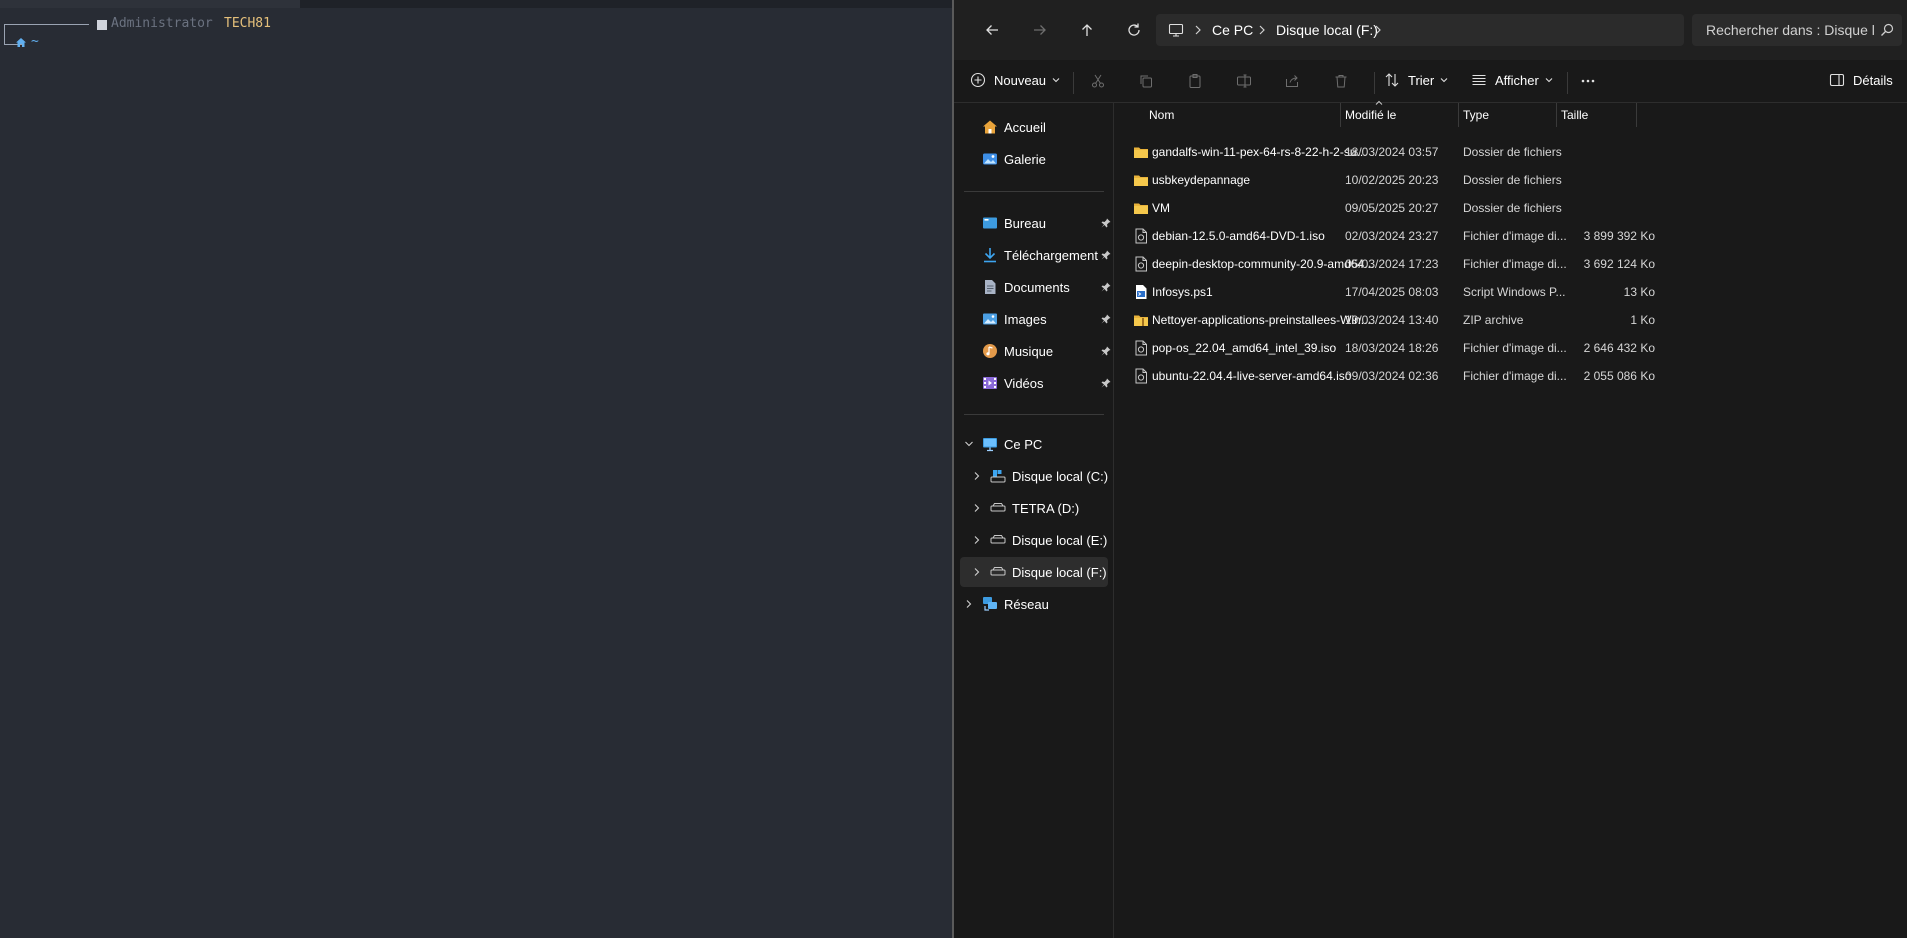 This screenshot has height=938, width=1907. What do you see at coordinates (990, 383) in the screenshot?
I see `videos-folder-icon` at bounding box center [990, 383].